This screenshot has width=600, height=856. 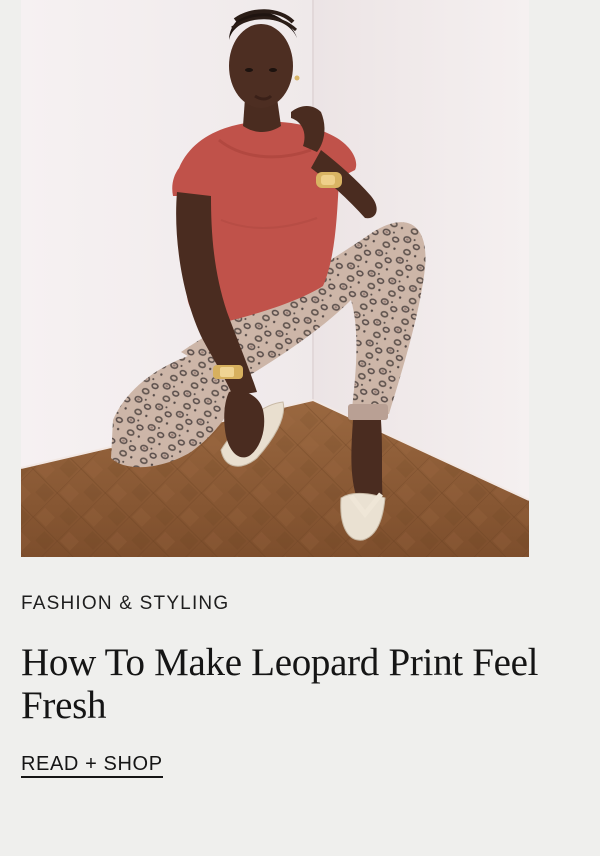 I want to click on article-headline: How To Make Leopard Print Feel Fresh, so click(x=281, y=684).